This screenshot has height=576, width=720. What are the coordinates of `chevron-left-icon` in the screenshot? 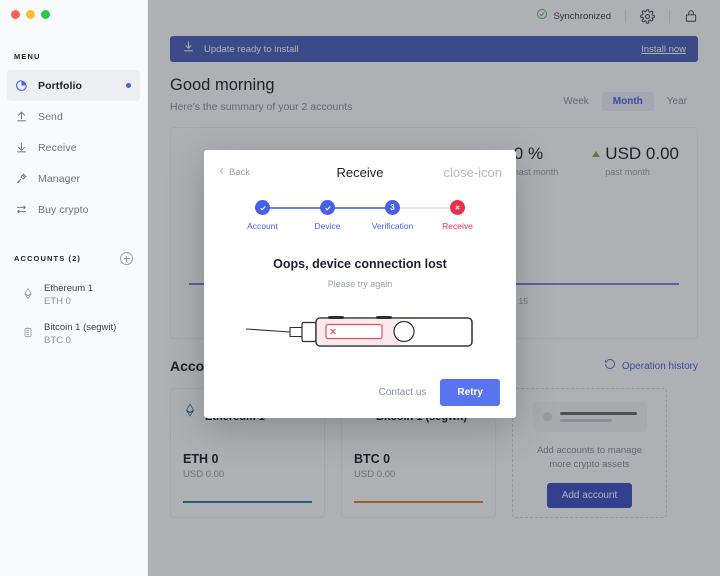 It's located at (222, 172).